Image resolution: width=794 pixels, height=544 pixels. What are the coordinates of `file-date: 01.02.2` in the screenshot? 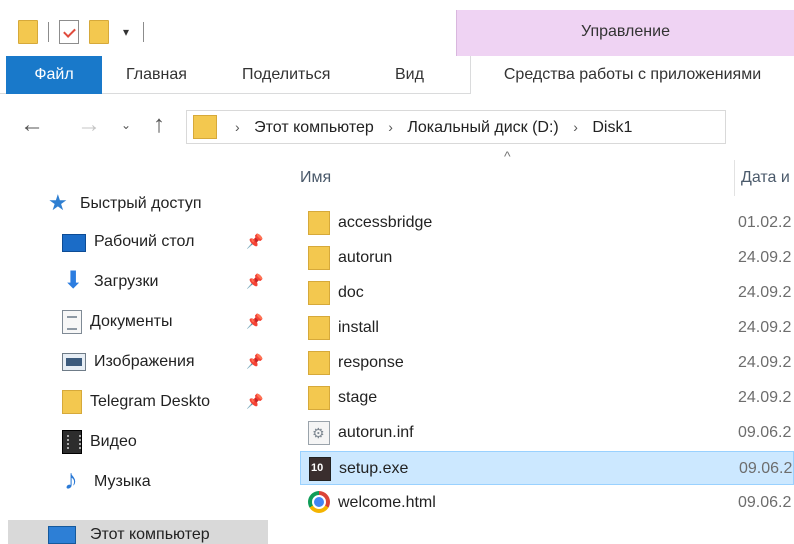 It's located at (765, 222).